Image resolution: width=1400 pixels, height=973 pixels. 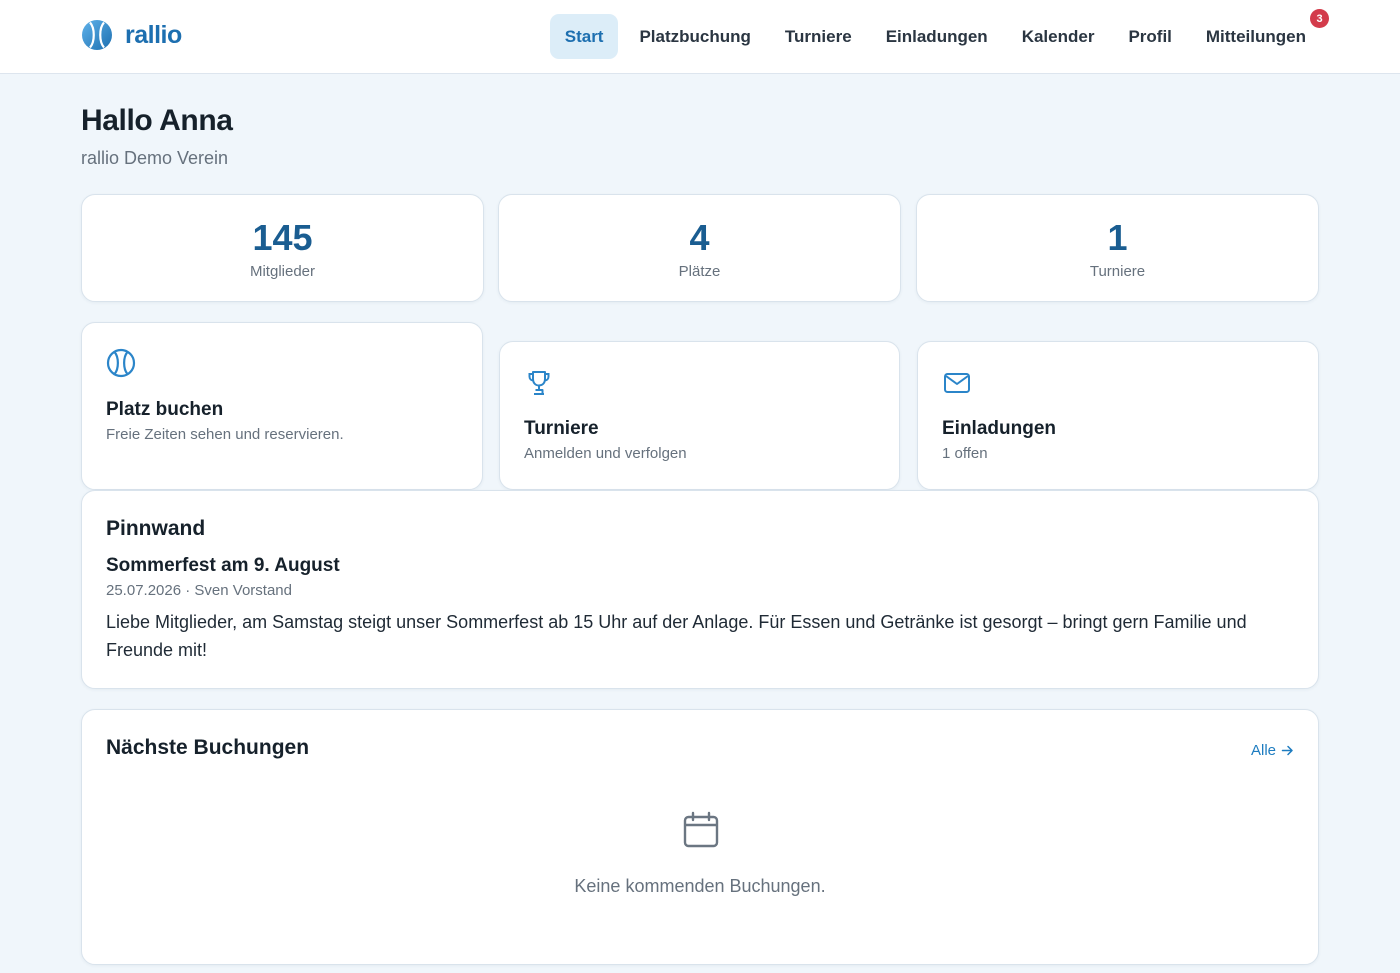 What do you see at coordinates (225, 434) in the screenshot?
I see `action-subtitle: Freie Zeiten sehen und reservieren.` at bounding box center [225, 434].